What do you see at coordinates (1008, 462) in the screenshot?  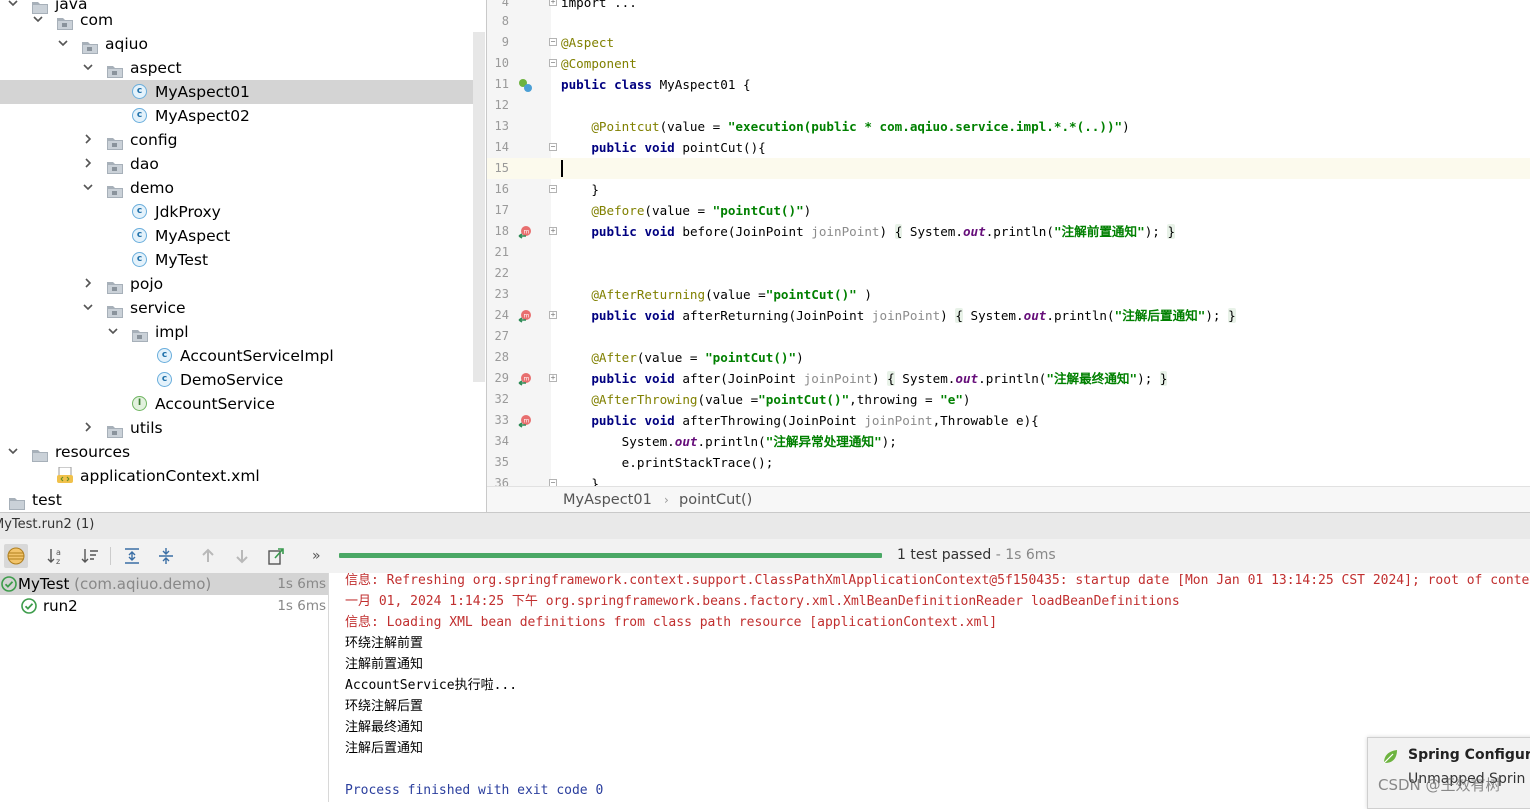 I see `code-line: 35 e.printStackTrace();` at bounding box center [1008, 462].